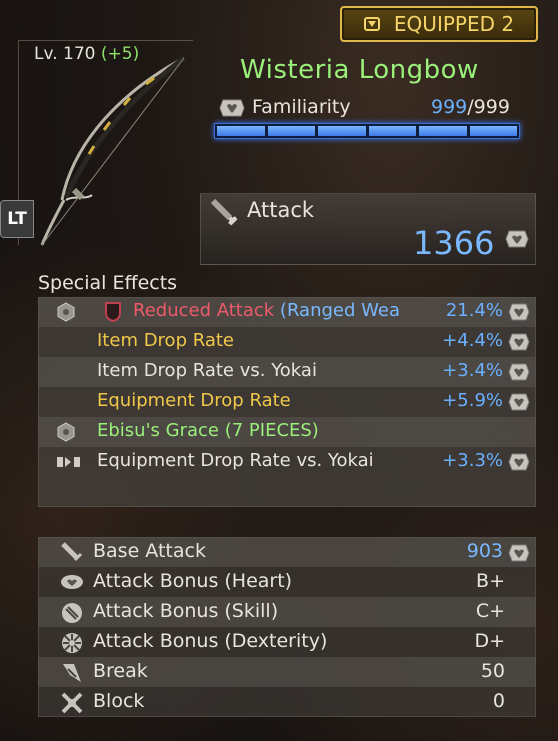  Describe the element at coordinates (472, 400) in the screenshot. I see `effect-value: +5.9%` at that location.